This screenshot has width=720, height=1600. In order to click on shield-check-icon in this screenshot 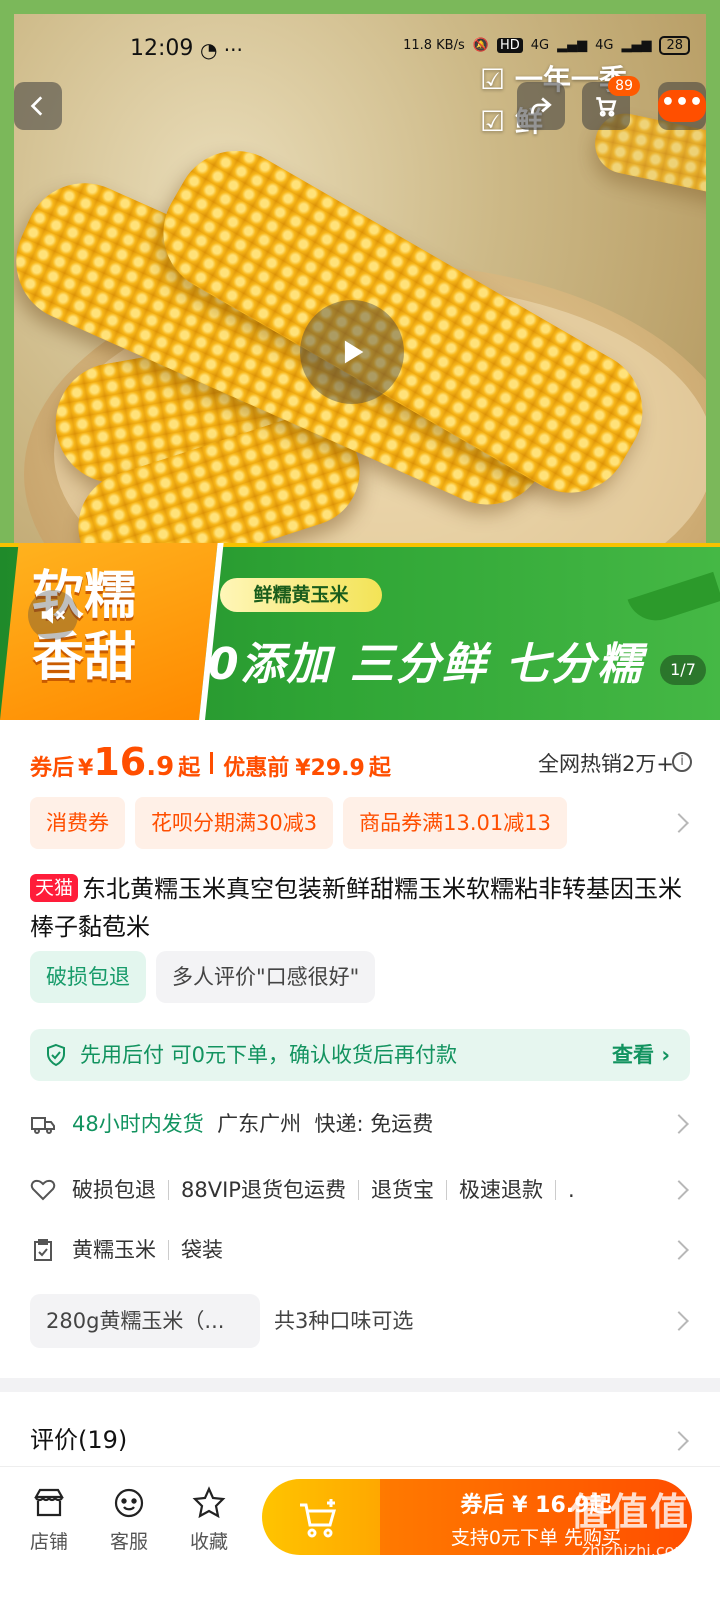, I will do `click(56, 1055)`.